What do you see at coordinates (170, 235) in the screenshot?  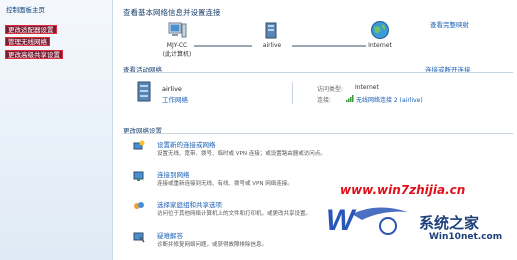 I see `task-troubleshoot: 疑难解答` at bounding box center [170, 235].